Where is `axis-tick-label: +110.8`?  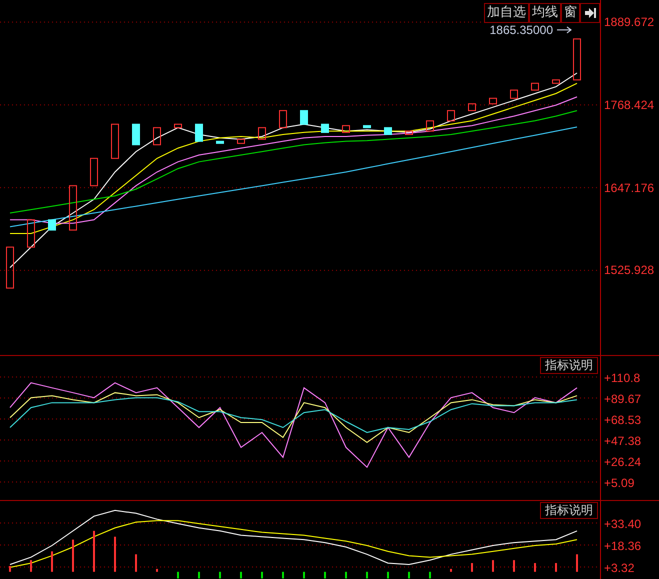 axis-tick-label: +110.8 is located at coordinates (622, 378).